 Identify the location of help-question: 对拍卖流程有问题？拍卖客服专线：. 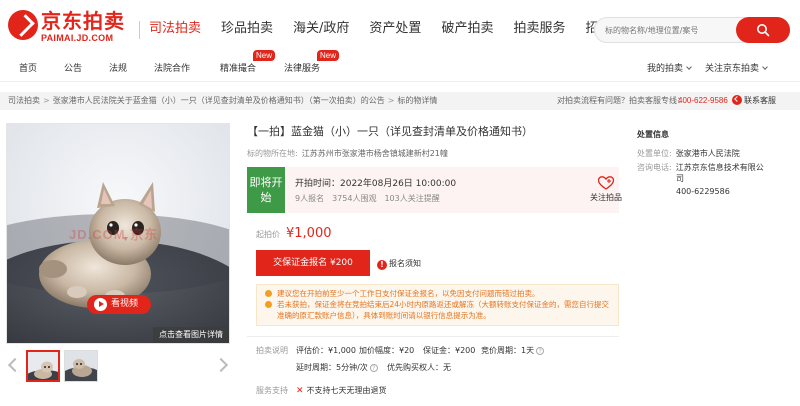
(621, 100).